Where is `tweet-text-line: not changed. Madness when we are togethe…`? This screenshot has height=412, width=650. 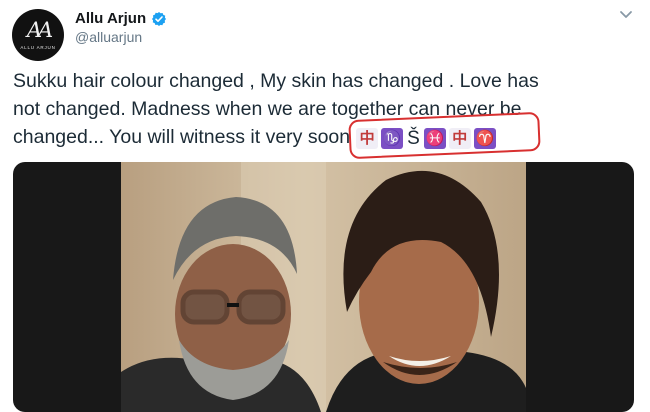
tweet-text-line: not changed. Madness when we are togethe… is located at coordinates (267, 109).